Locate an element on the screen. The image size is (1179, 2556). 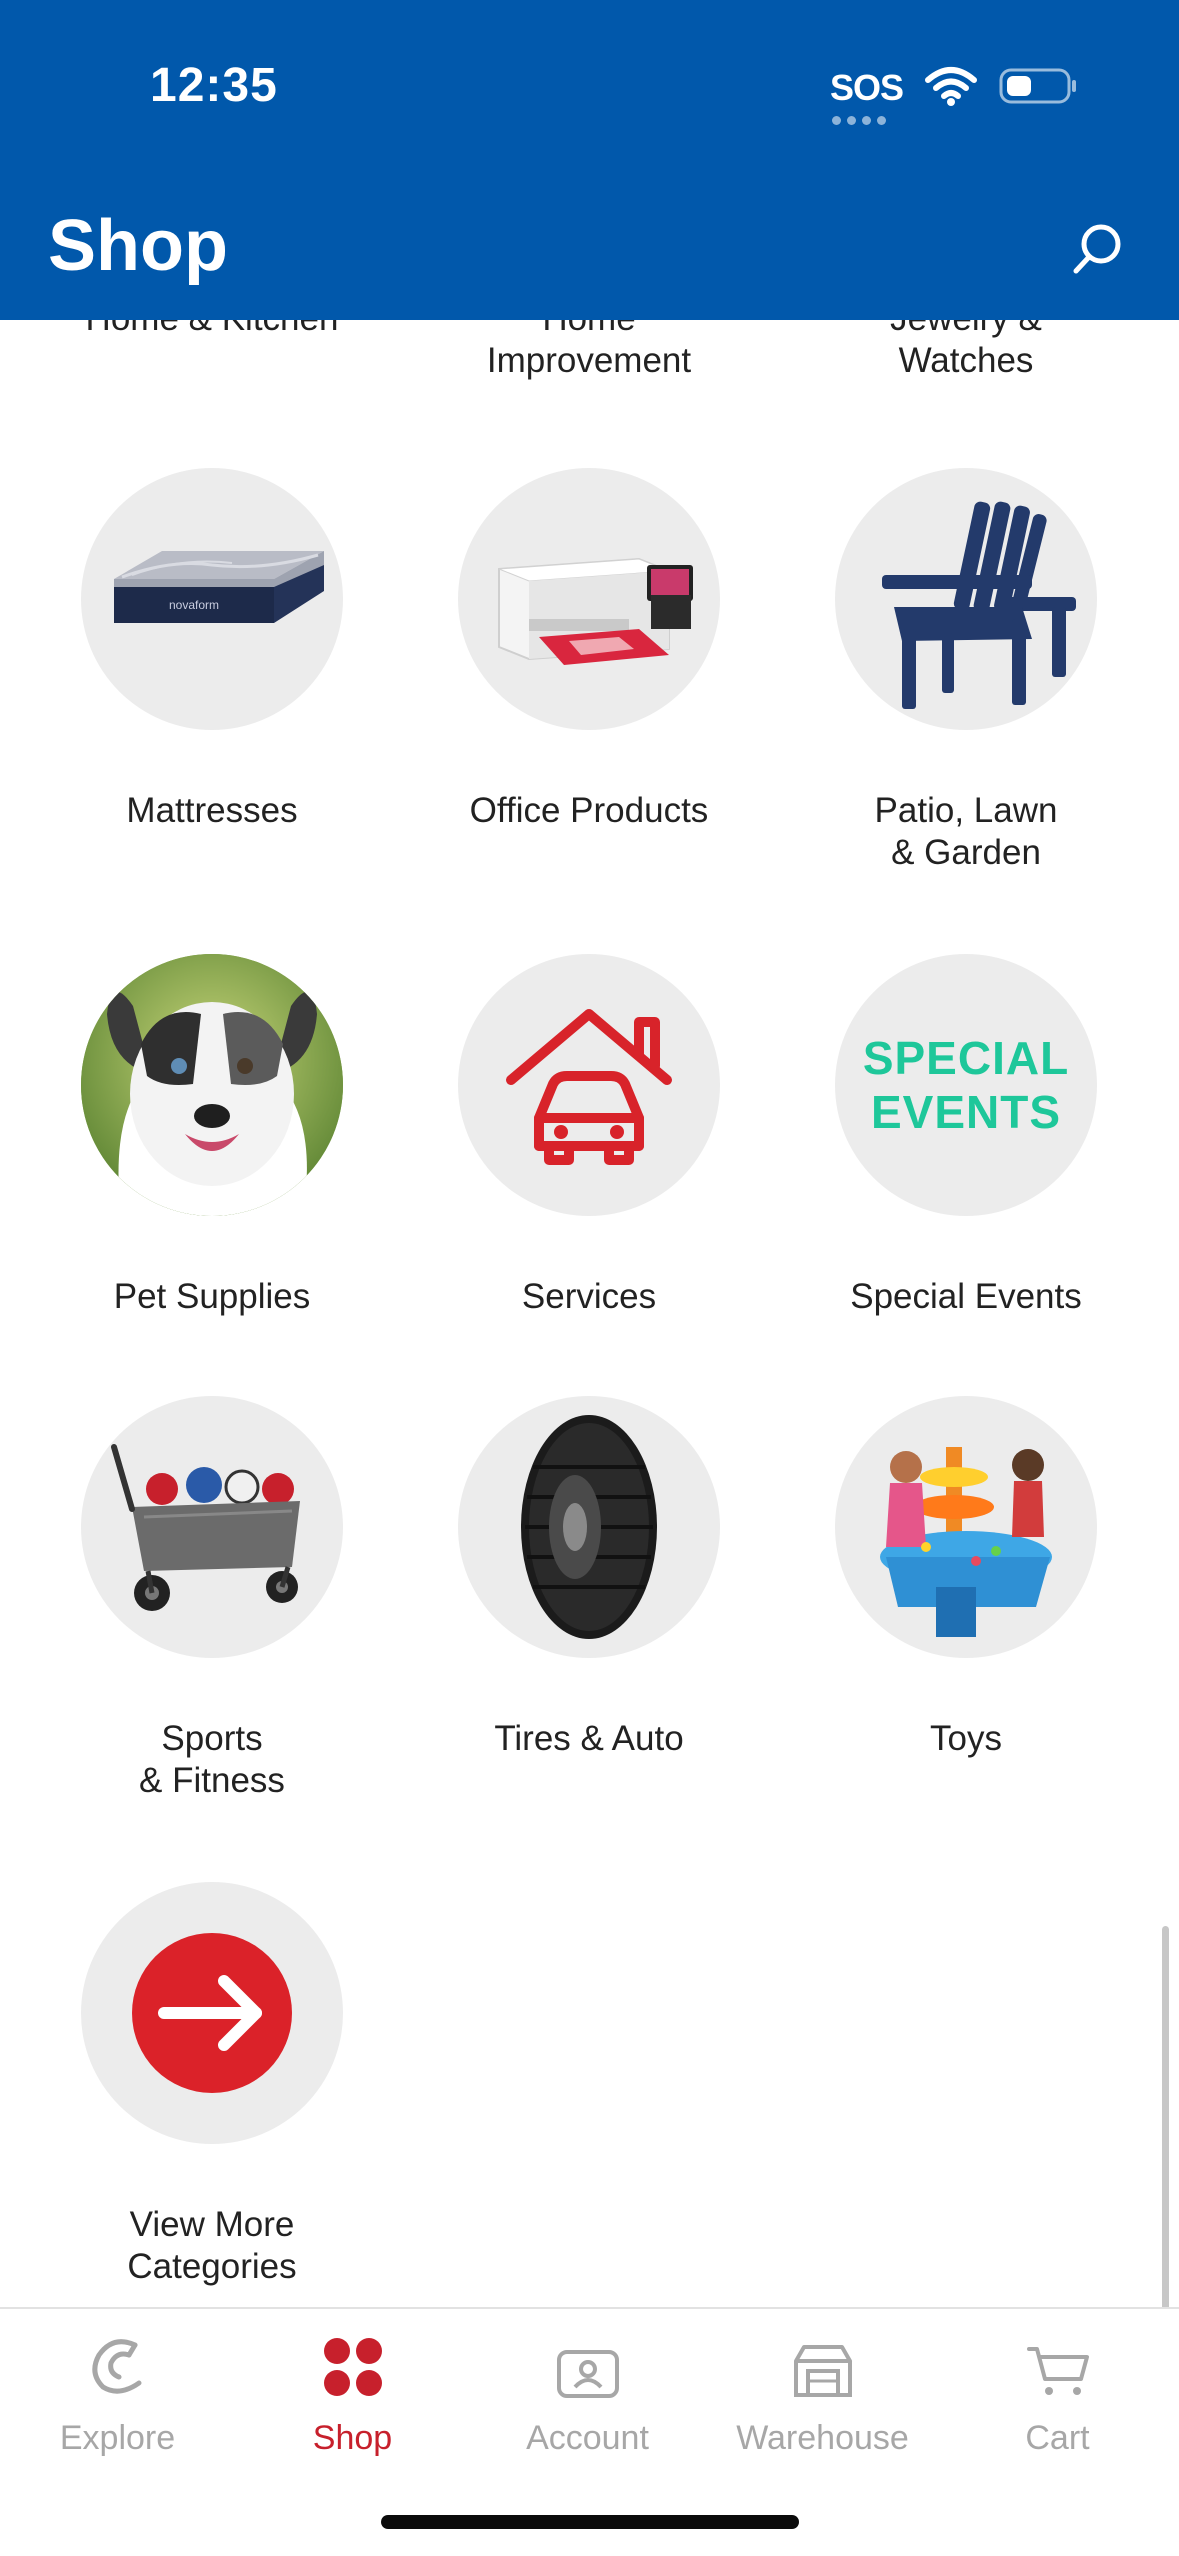
category-label: Sports & Fitness is located at coordinates (212, 1759).